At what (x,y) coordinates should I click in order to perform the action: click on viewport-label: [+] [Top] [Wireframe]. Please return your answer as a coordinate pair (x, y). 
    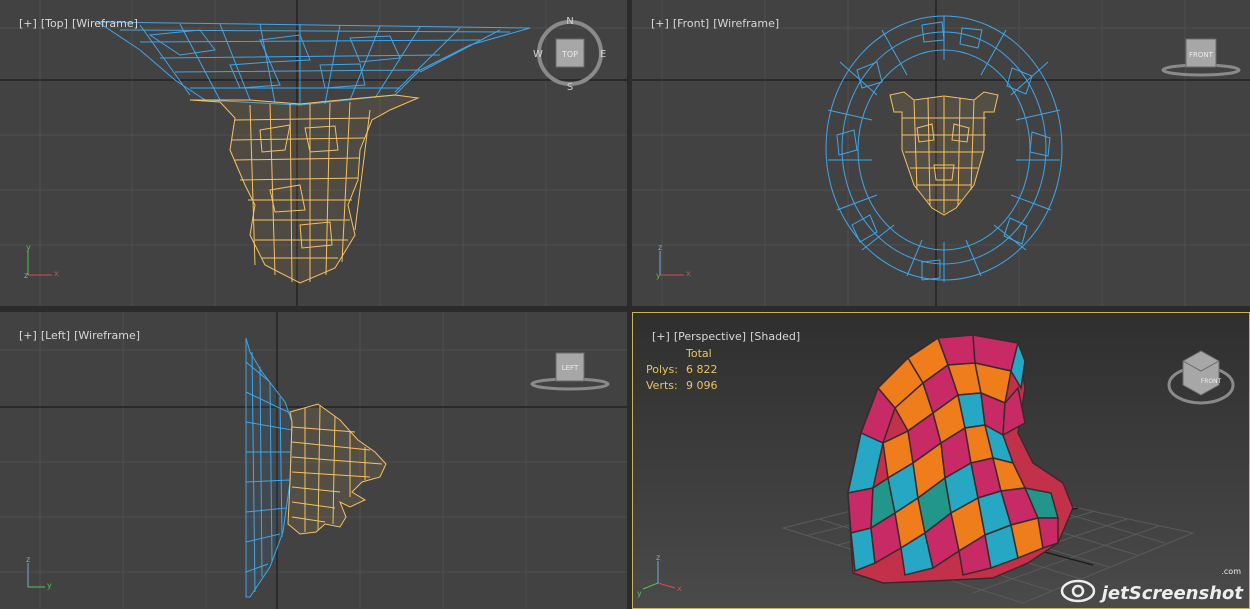
    Looking at the image, I should click on (73, 23).